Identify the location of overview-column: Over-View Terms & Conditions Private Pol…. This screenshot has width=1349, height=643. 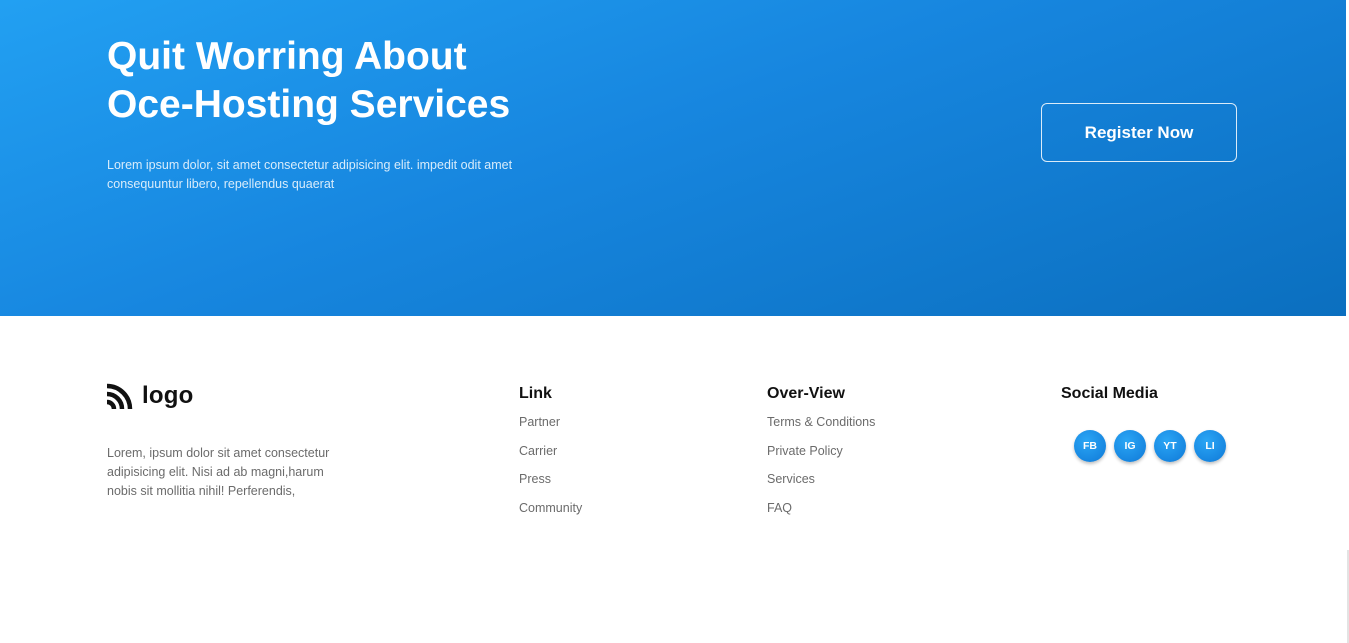
(821, 456).